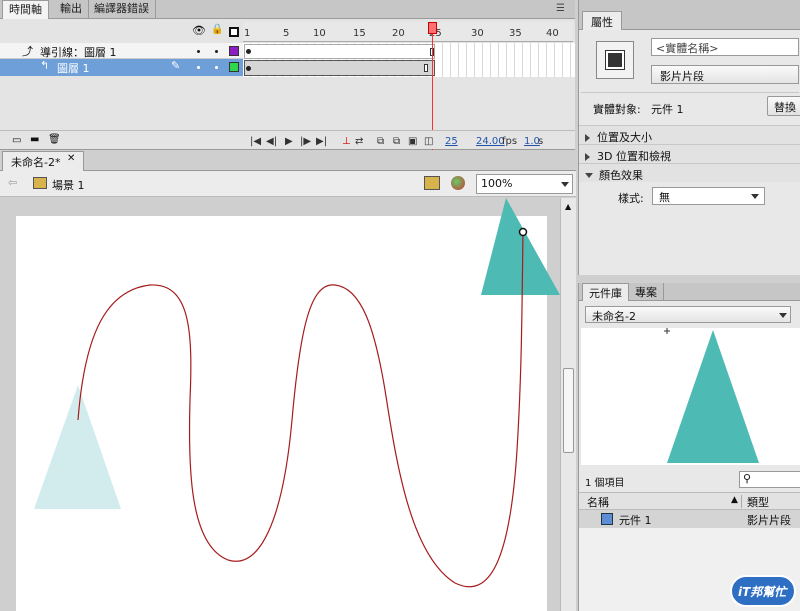 The width and height of the screenshot is (800, 611). What do you see at coordinates (688, 314) in the screenshot?
I see `library-document-select: 未命名-2` at bounding box center [688, 314].